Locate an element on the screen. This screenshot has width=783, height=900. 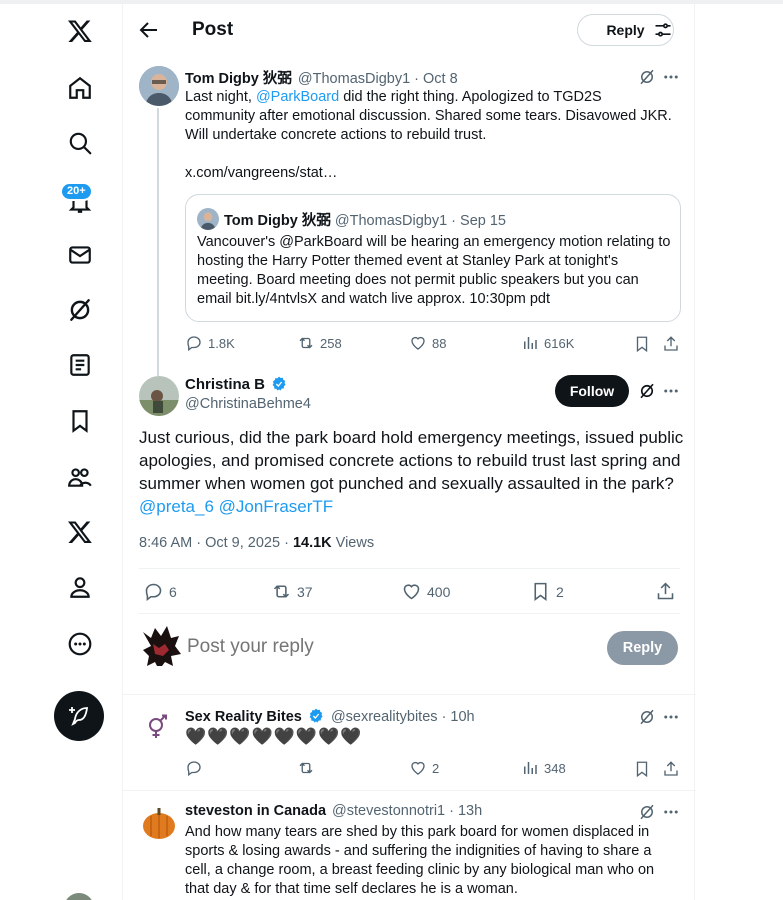
more-icon is located at coordinates (80, 644).